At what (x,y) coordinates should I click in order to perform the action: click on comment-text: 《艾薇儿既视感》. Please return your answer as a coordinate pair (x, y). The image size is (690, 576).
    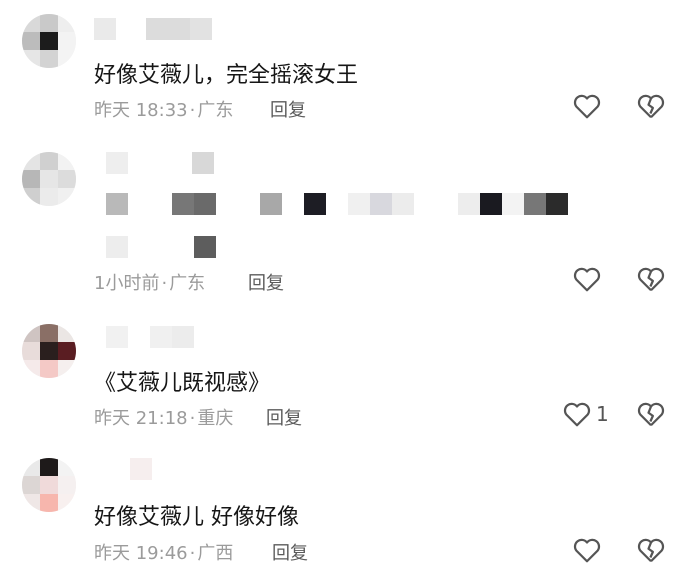
    Looking at the image, I should click on (182, 383).